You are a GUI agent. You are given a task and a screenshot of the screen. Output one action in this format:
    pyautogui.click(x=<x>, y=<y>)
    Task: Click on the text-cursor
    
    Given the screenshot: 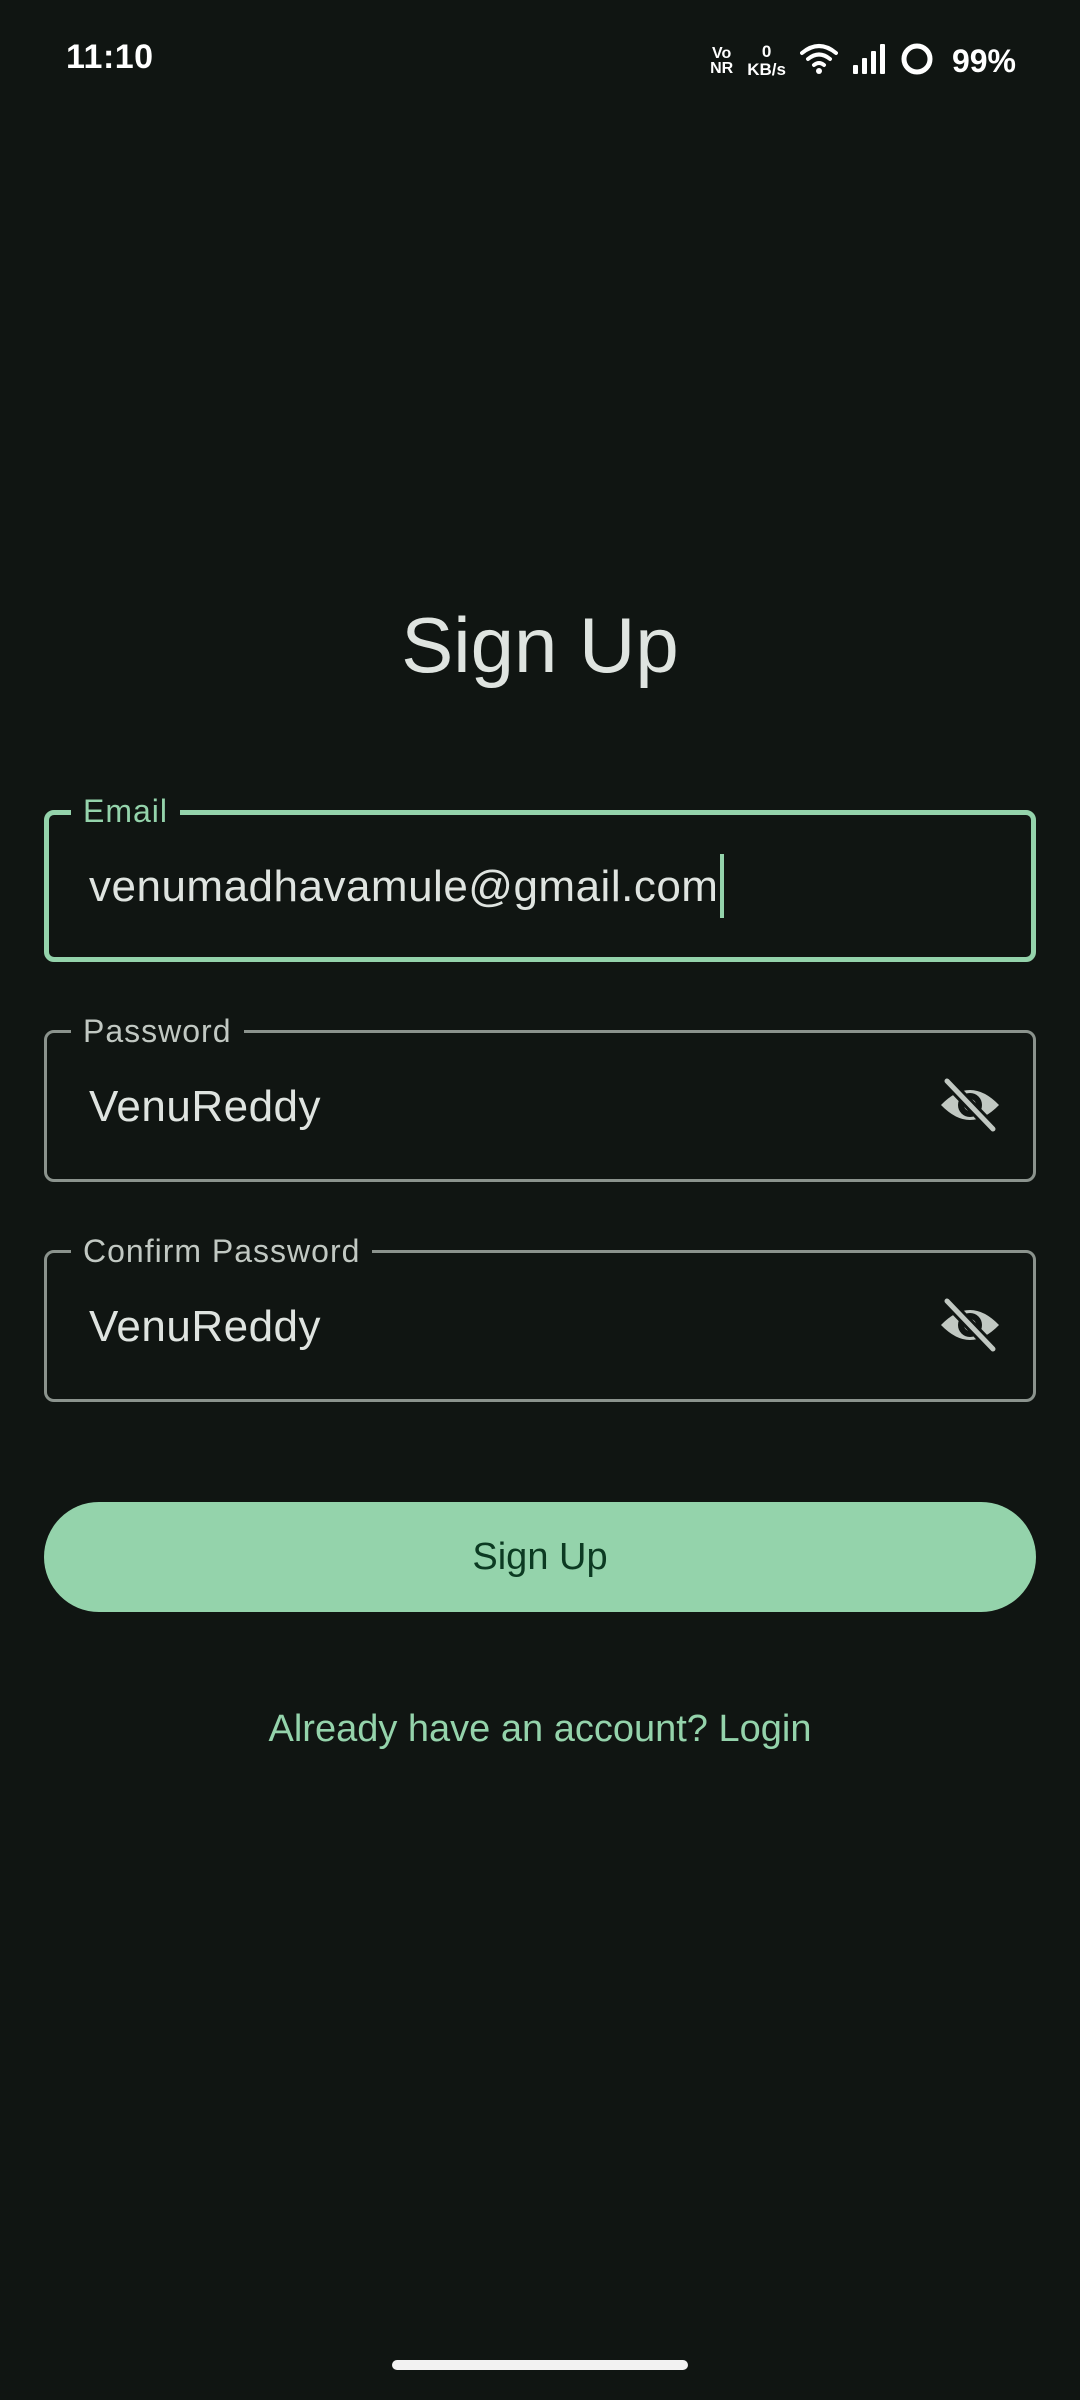 What is the action you would take?
    pyautogui.click(x=722, y=886)
    